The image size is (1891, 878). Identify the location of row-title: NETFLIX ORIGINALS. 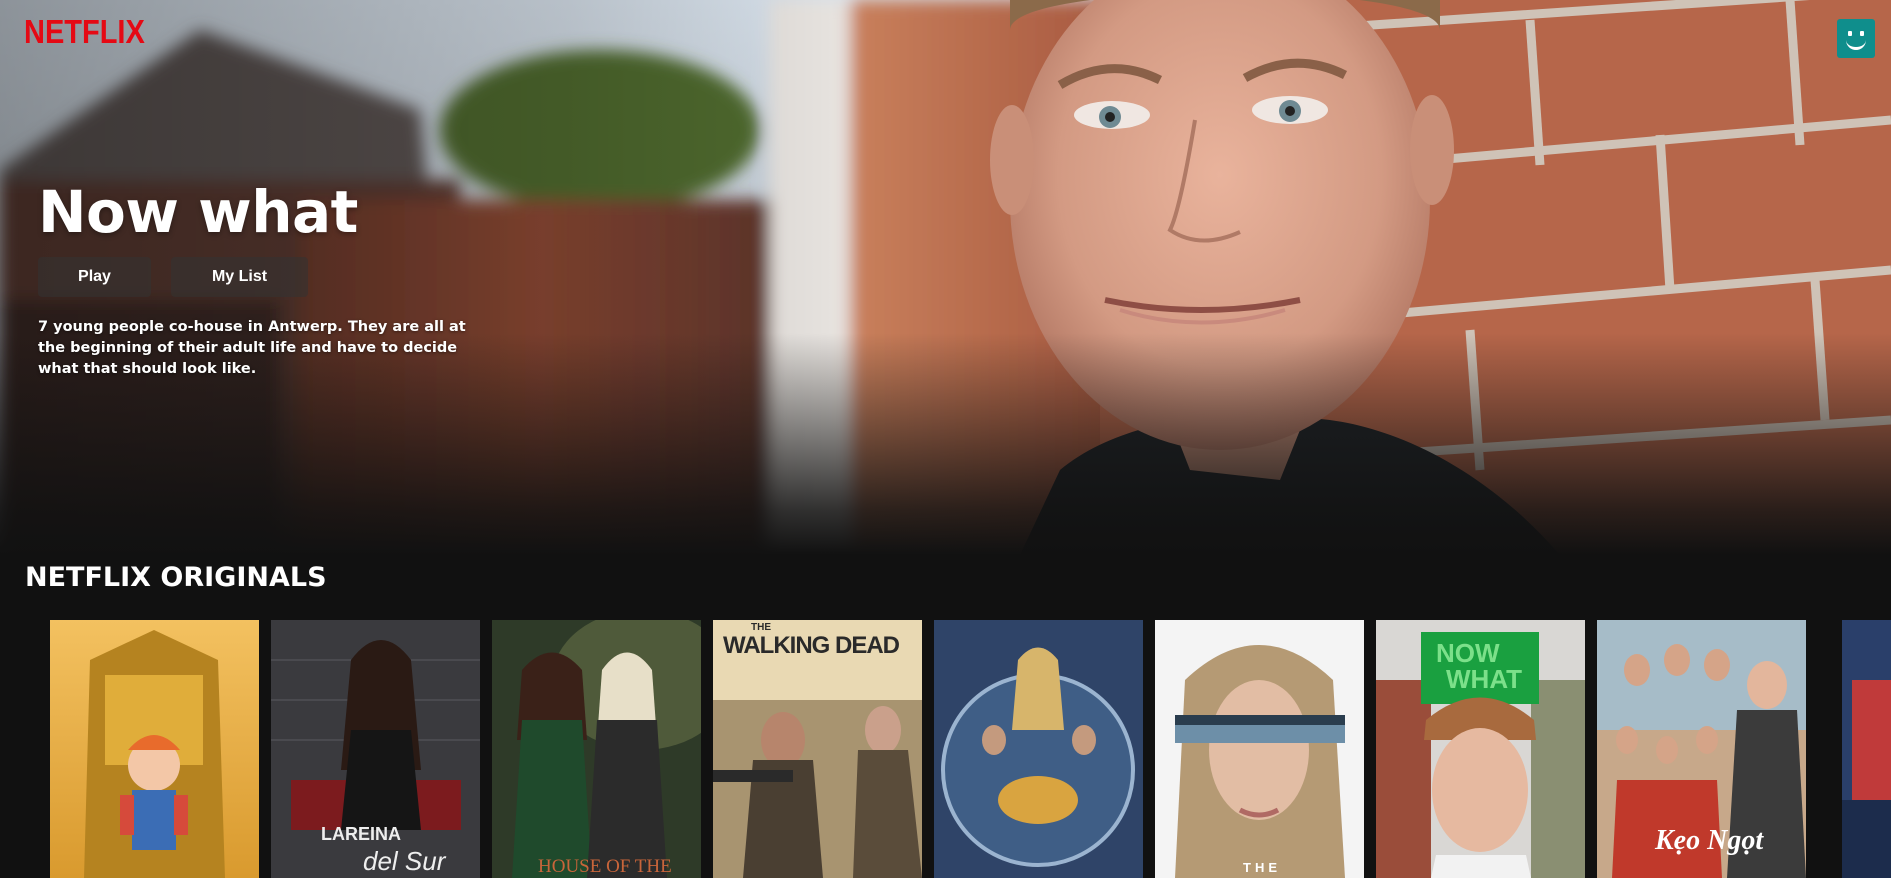
(176, 577).